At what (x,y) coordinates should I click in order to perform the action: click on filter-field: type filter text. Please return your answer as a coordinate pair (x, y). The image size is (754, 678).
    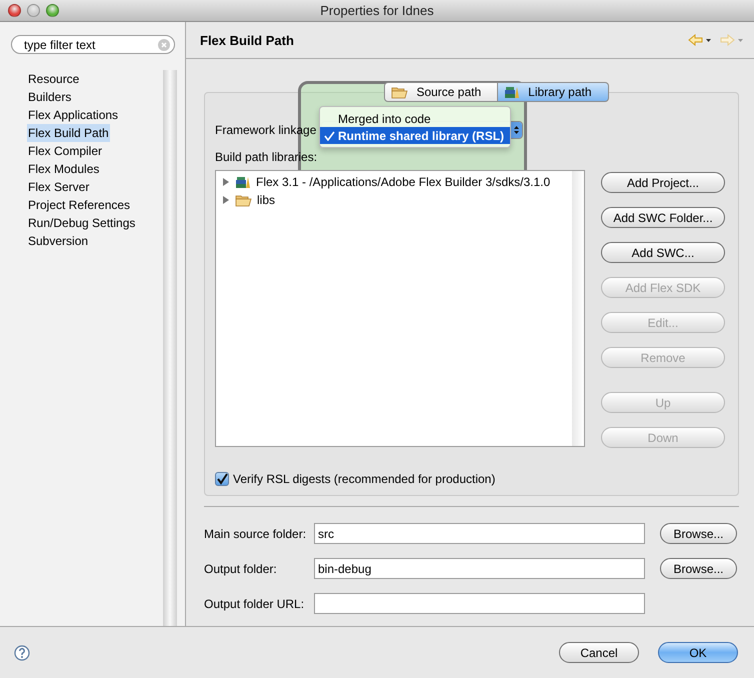
    Looking at the image, I should click on (93, 44).